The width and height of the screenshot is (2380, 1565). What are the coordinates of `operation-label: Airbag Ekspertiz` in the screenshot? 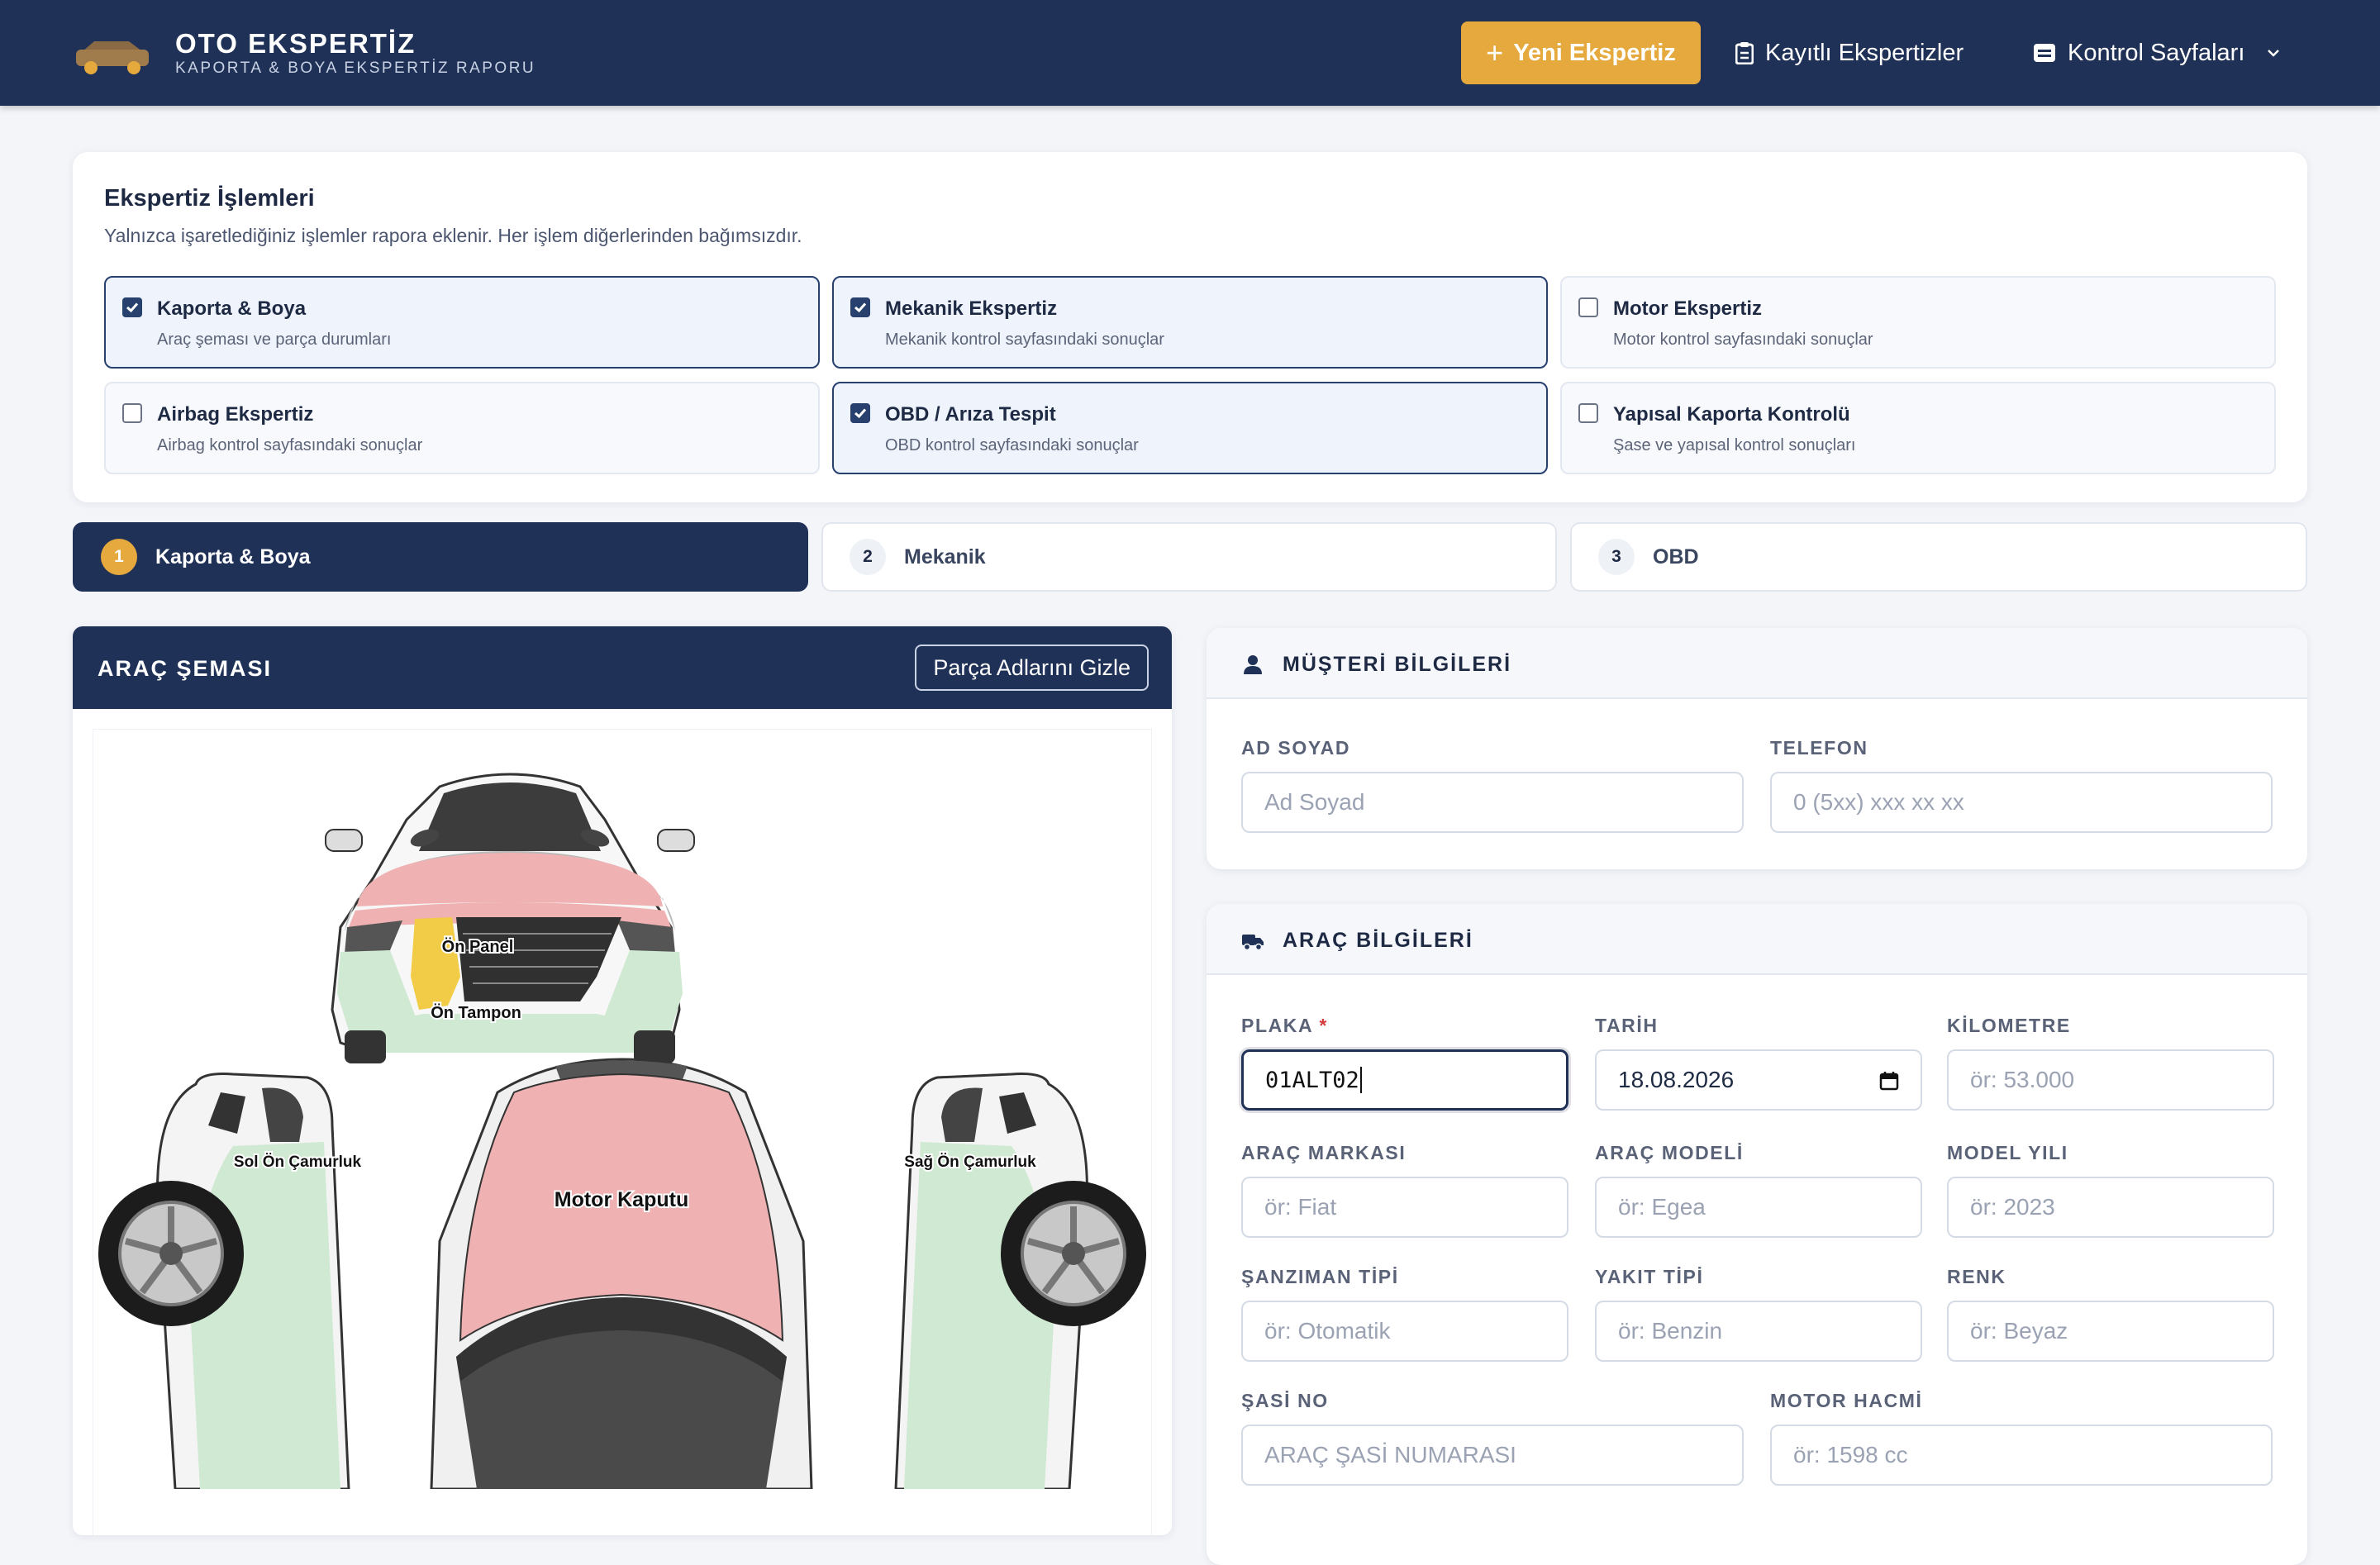 It's located at (235, 414).